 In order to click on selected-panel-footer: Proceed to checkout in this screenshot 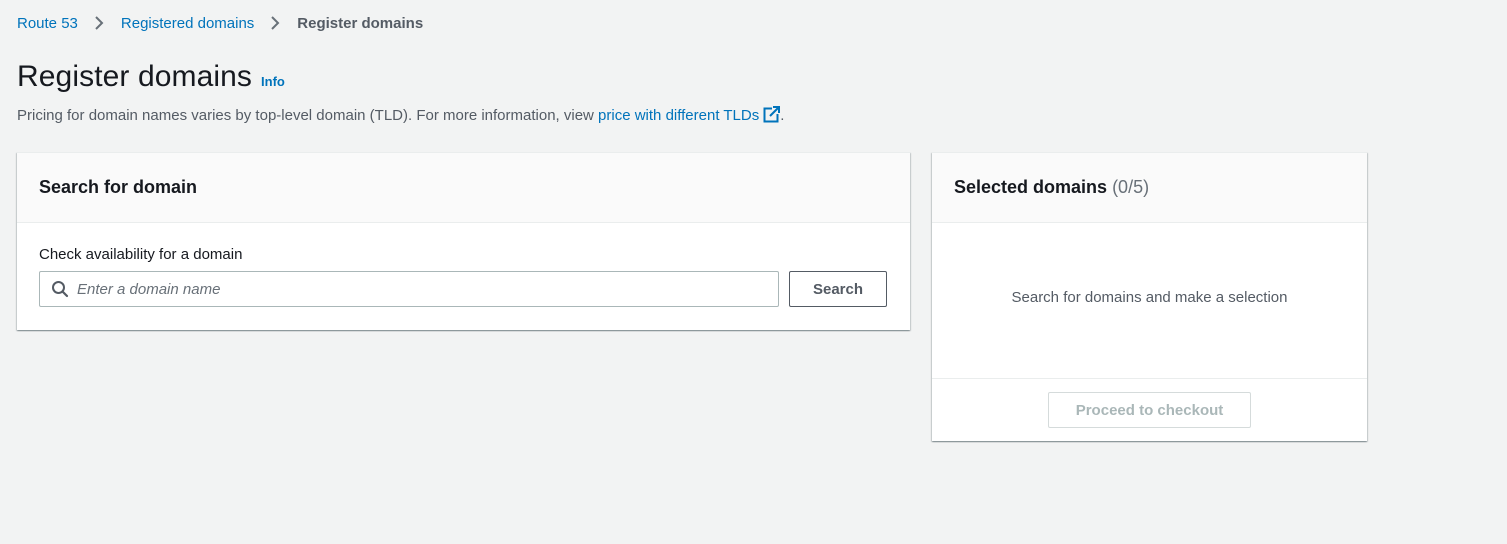, I will do `click(1149, 409)`.